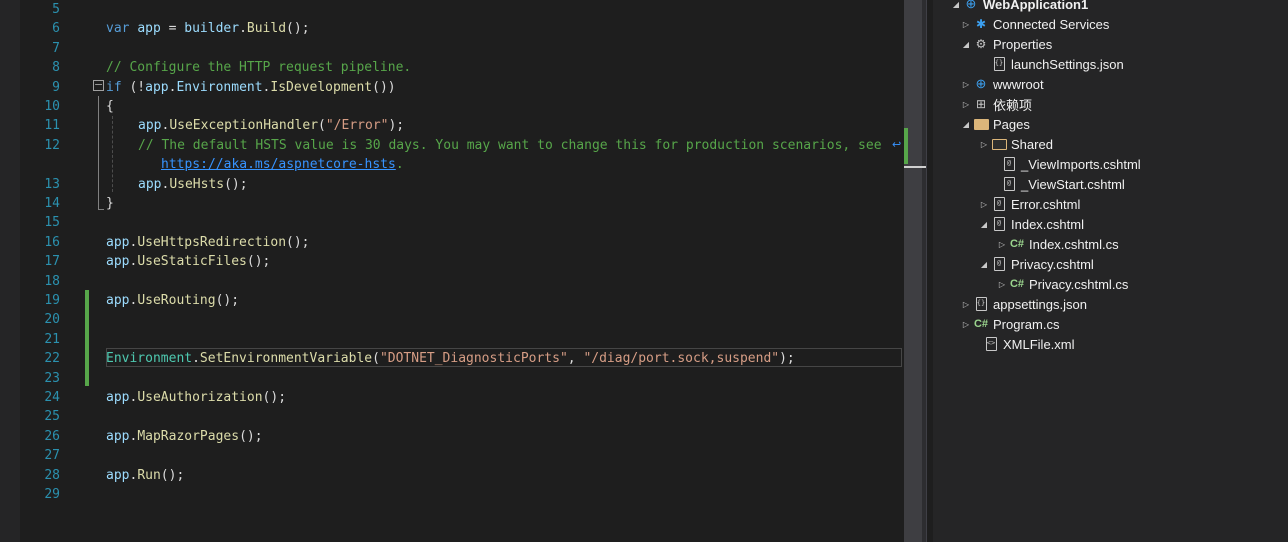 The image size is (1288, 542). Describe the element at coordinates (462, 222) in the screenshot. I see `code-line: 15` at that location.